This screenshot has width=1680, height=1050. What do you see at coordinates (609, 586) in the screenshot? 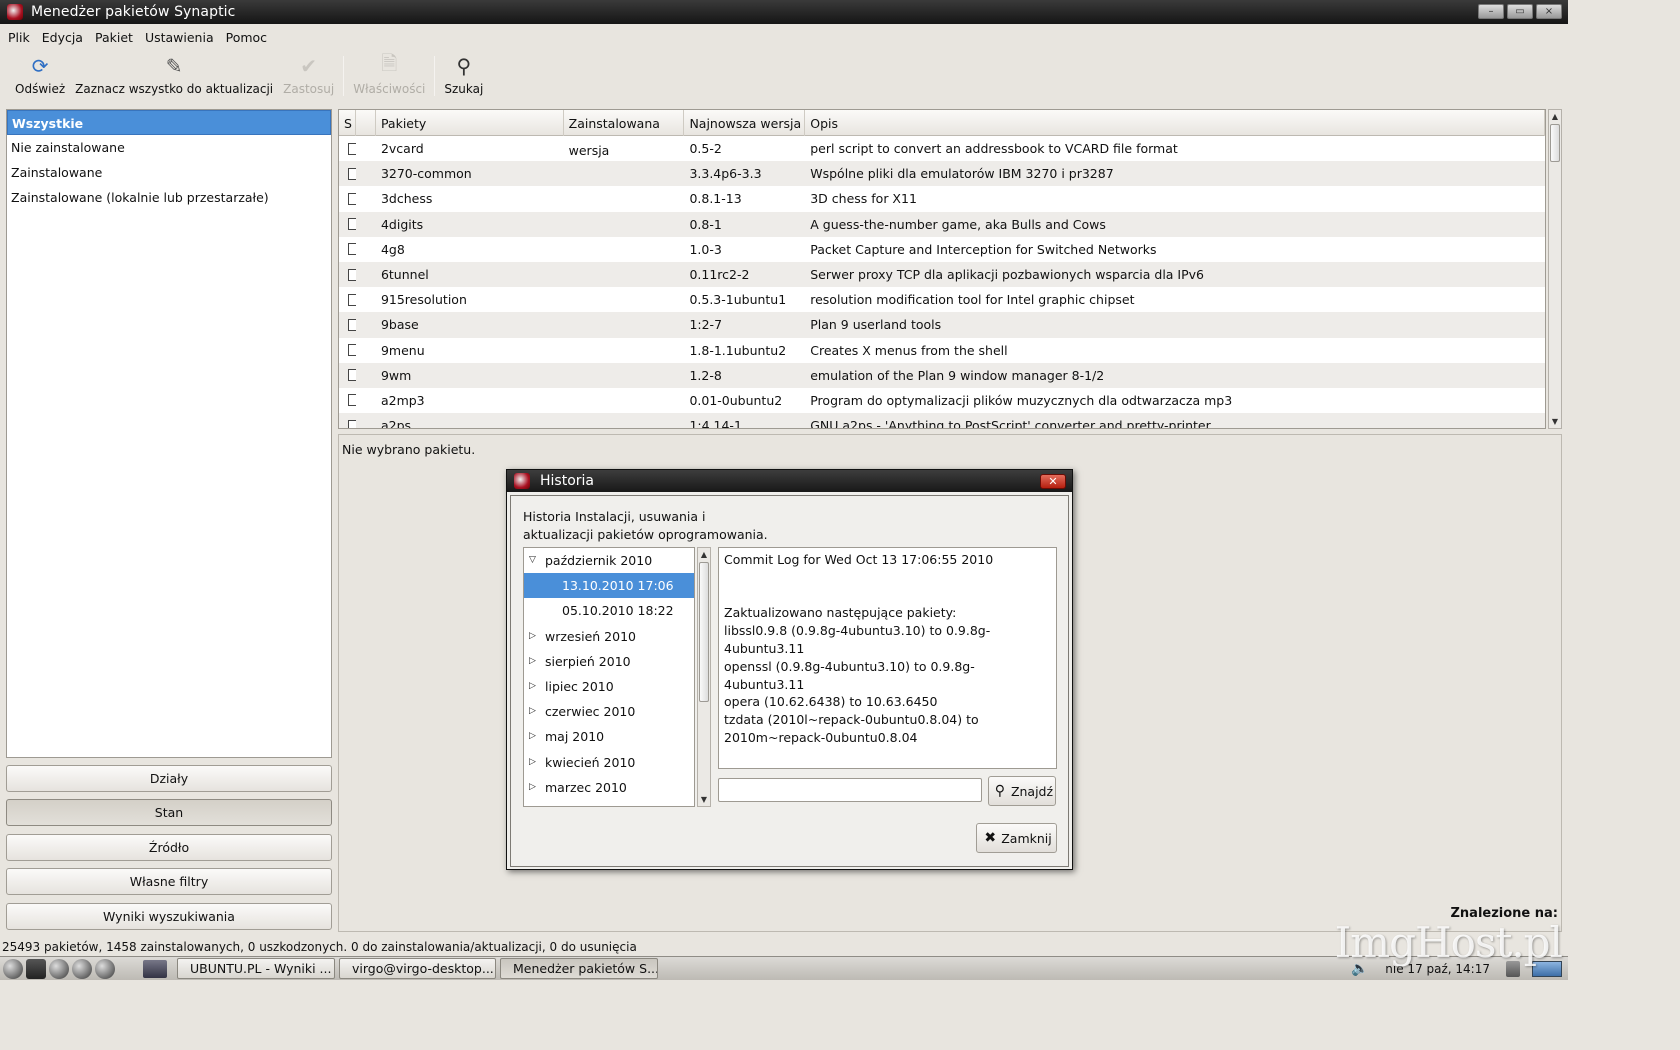
I see `history-entry: 13.10.2010 17:06` at bounding box center [609, 586].